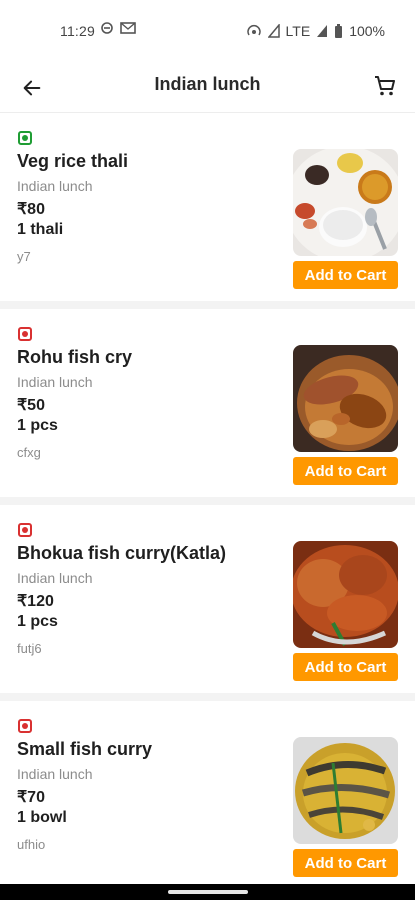  I want to click on status-time: 11:29, so click(77, 31).